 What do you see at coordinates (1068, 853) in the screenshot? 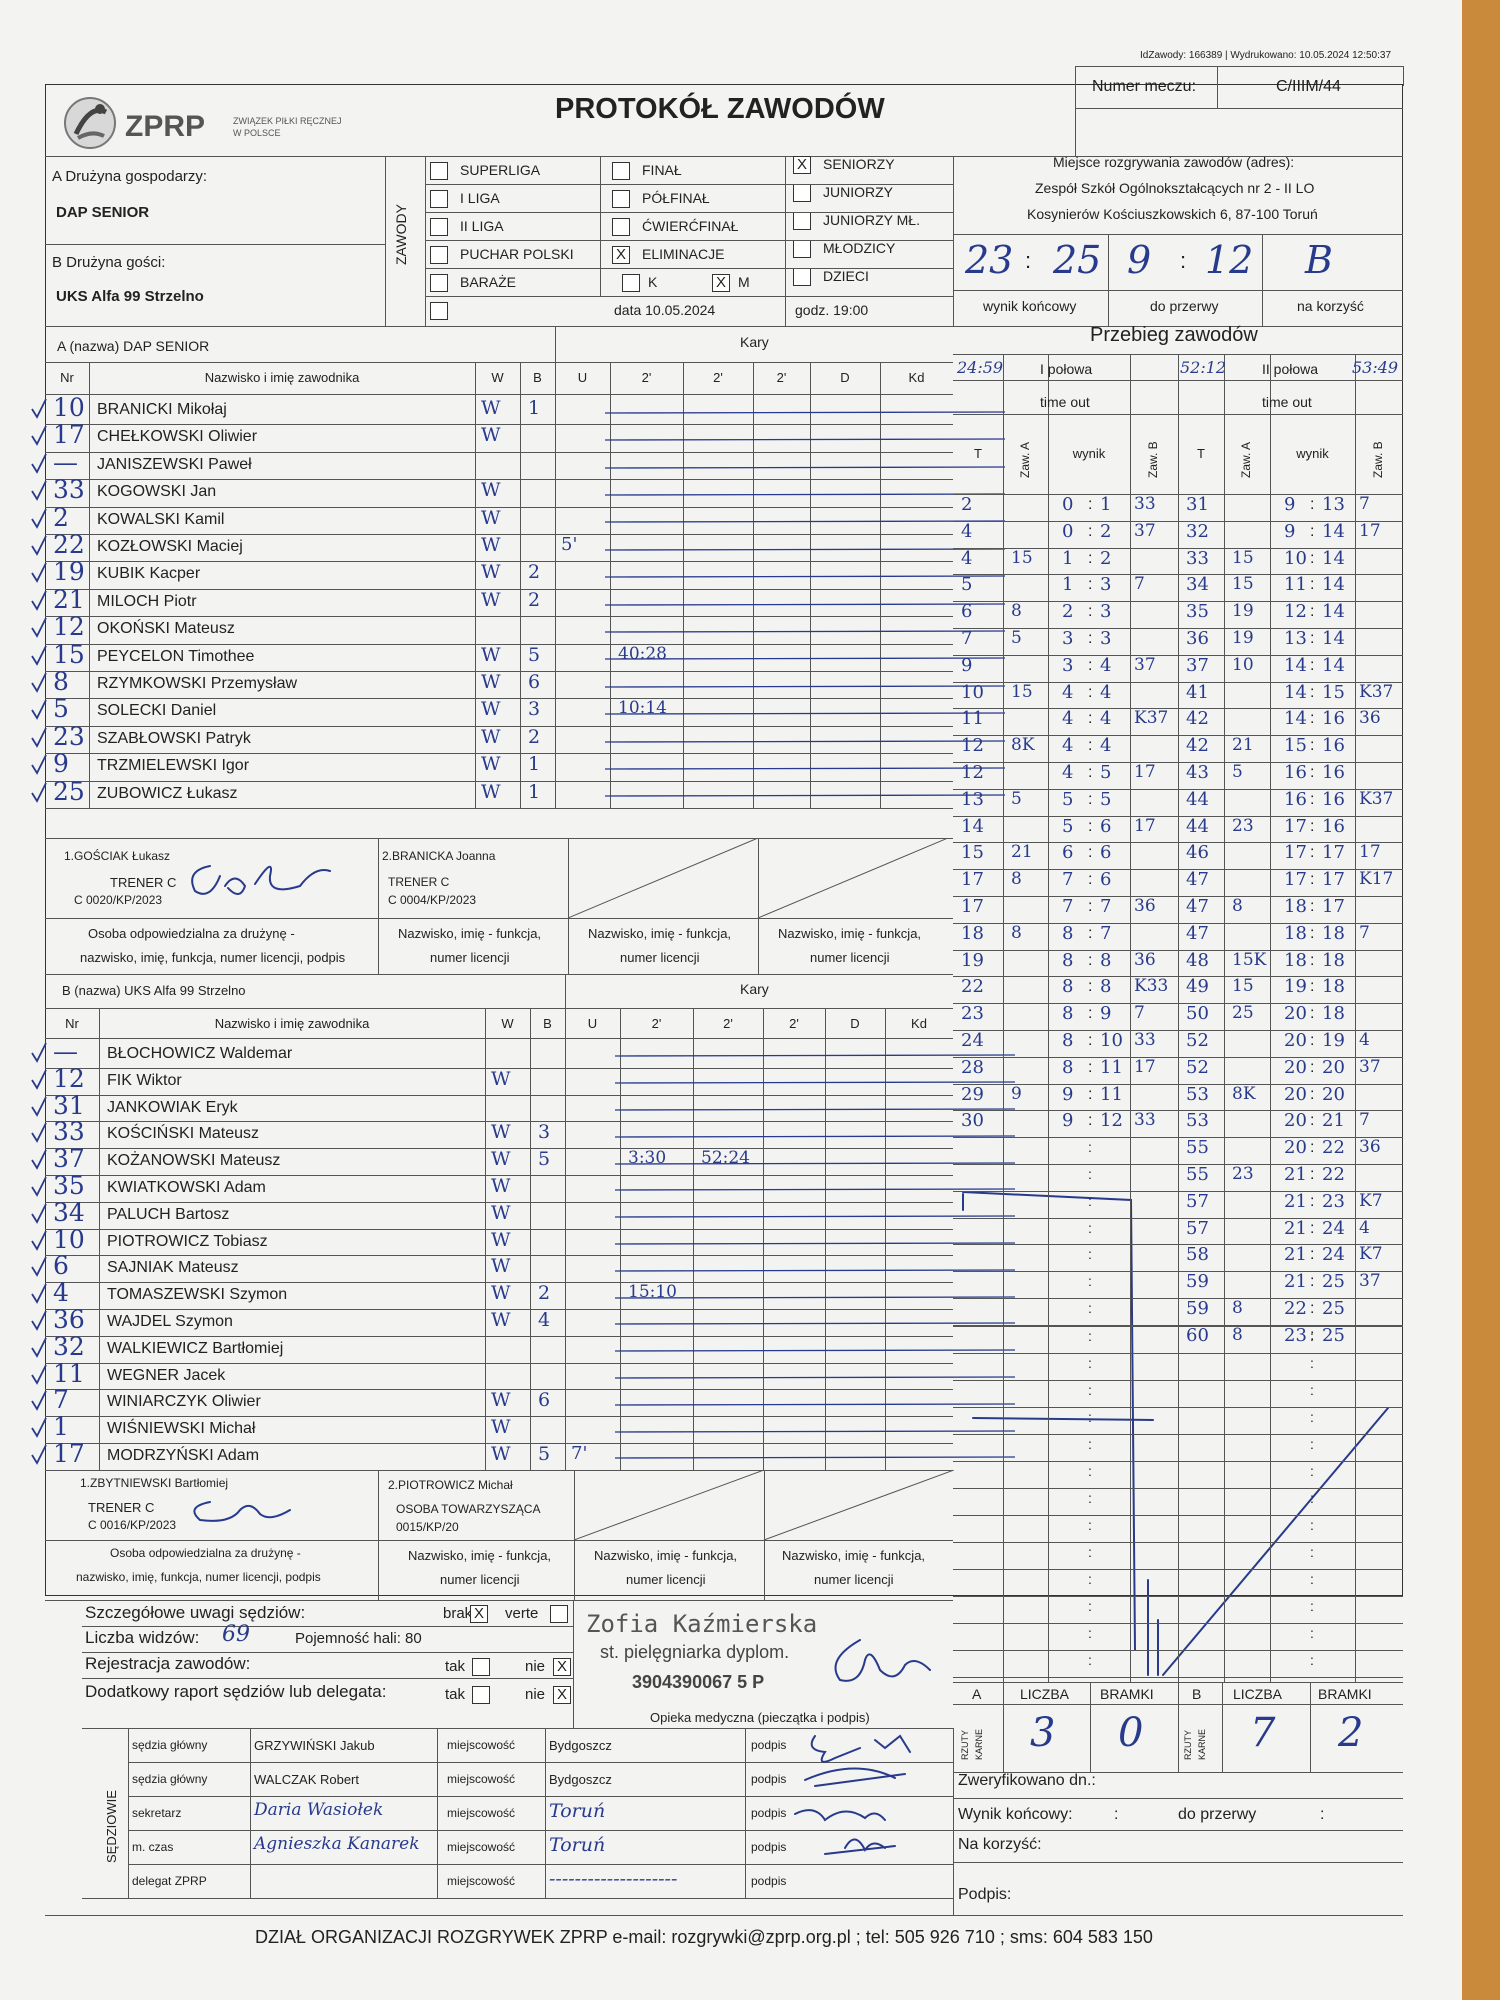
I see `h1-row-score-a: 6` at bounding box center [1068, 853].